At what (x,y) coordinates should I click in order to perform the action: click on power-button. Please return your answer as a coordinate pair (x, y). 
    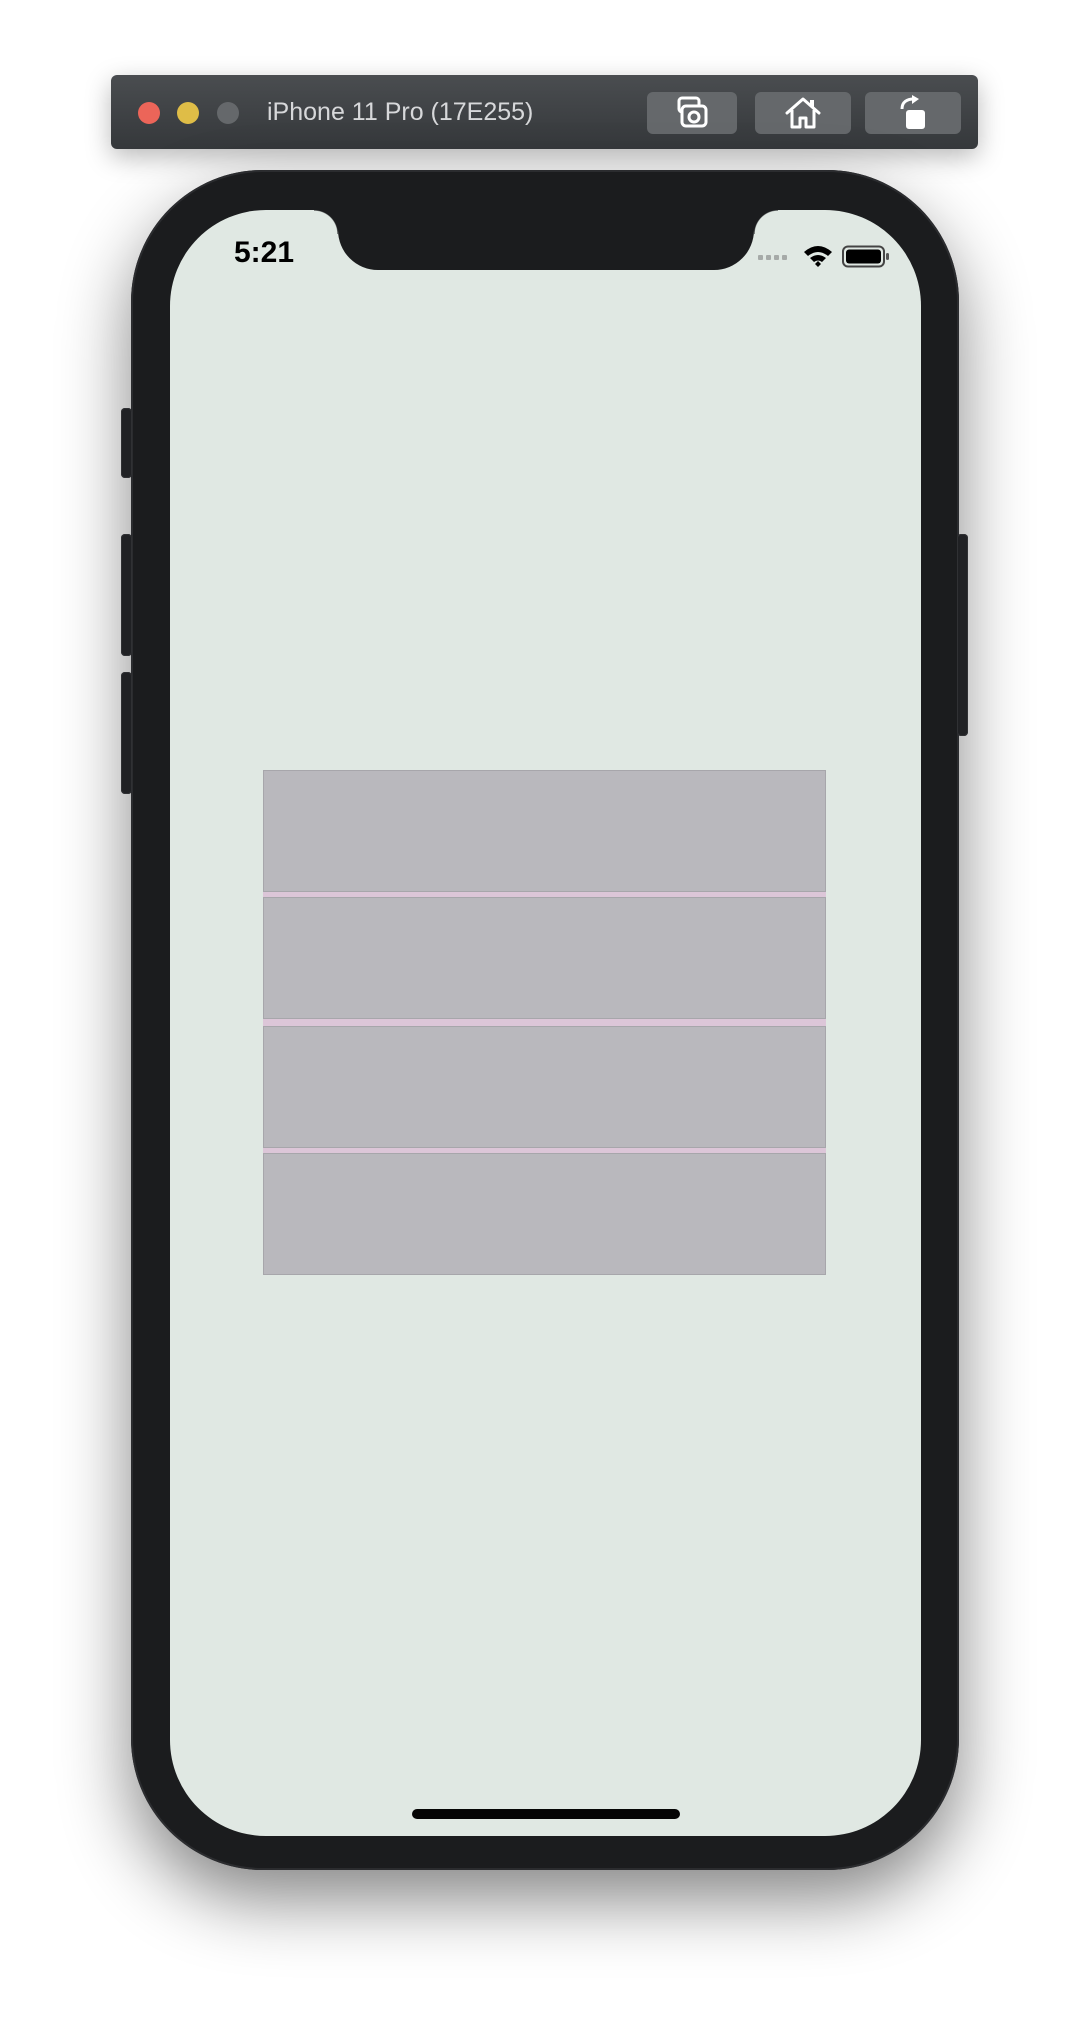
    Looking at the image, I should click on (962, 635).